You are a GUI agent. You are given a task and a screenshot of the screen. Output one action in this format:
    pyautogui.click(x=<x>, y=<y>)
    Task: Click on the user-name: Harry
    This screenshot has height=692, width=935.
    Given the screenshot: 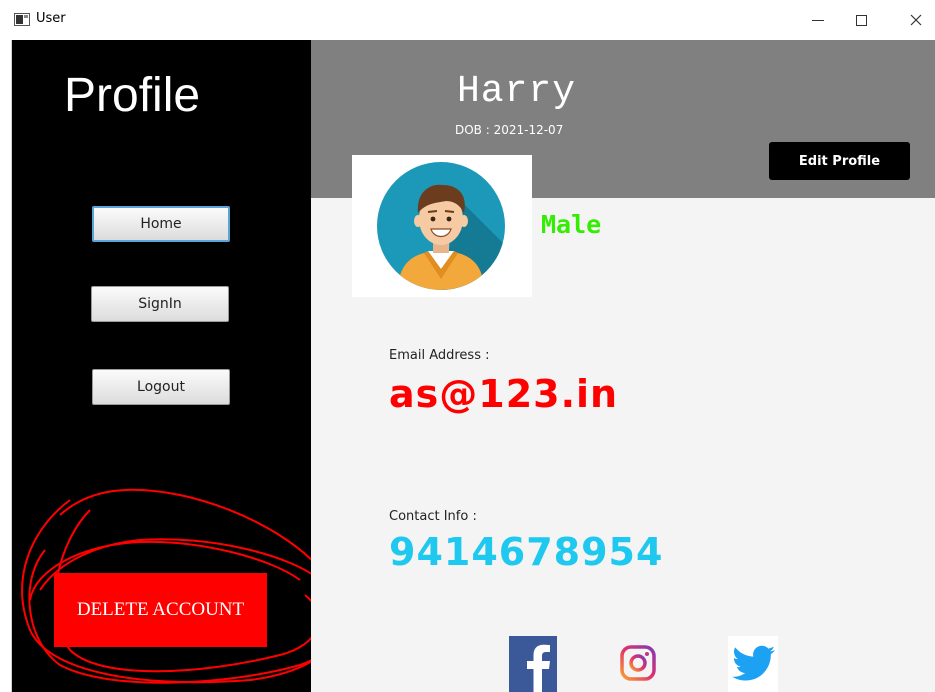 What is the action you would take?
    pyautogui.click(x=517, y=91)
    